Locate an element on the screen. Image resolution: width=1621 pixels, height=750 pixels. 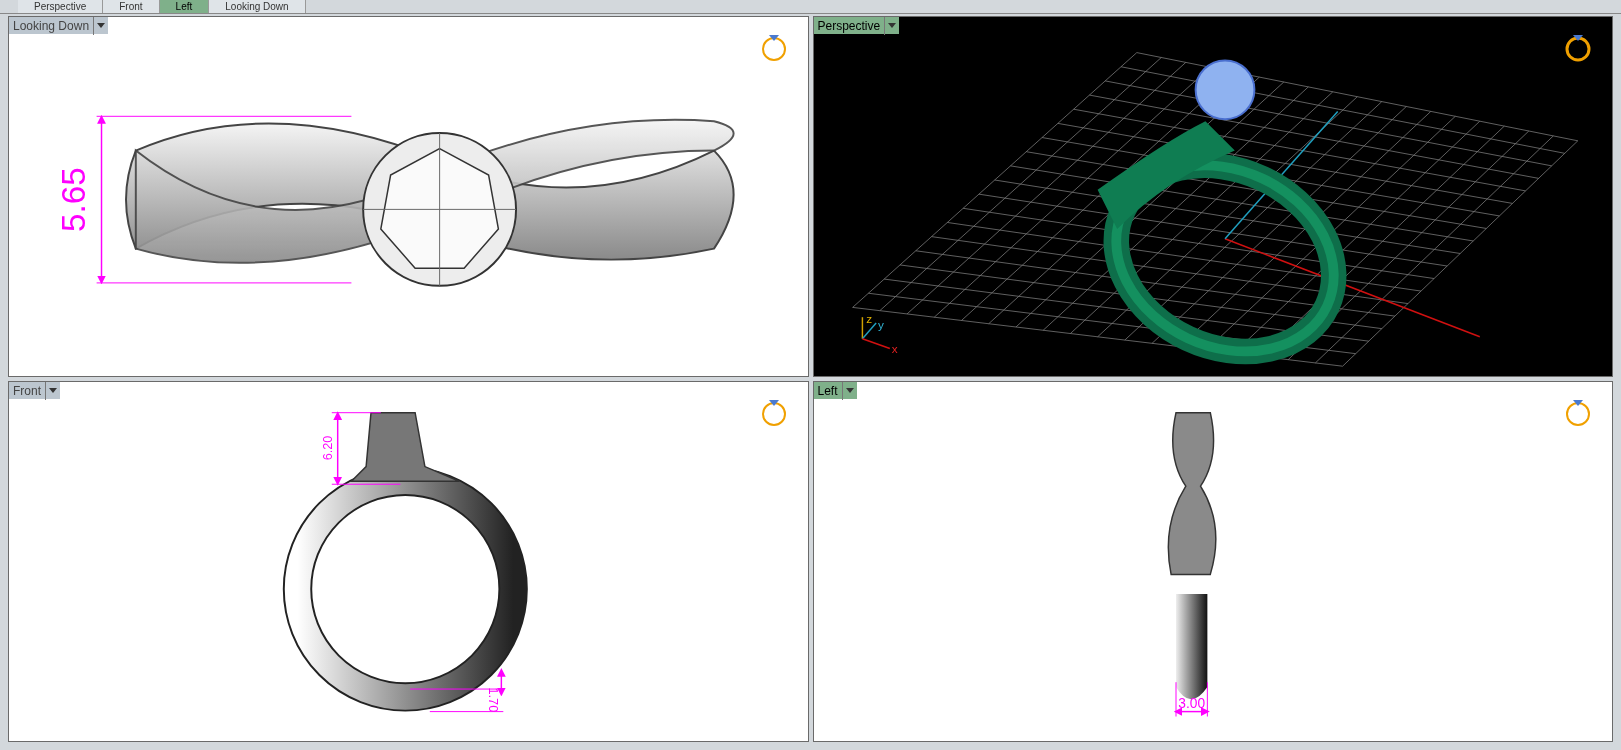
viewport-title-tab: Front is located at coordinates (34, 390).